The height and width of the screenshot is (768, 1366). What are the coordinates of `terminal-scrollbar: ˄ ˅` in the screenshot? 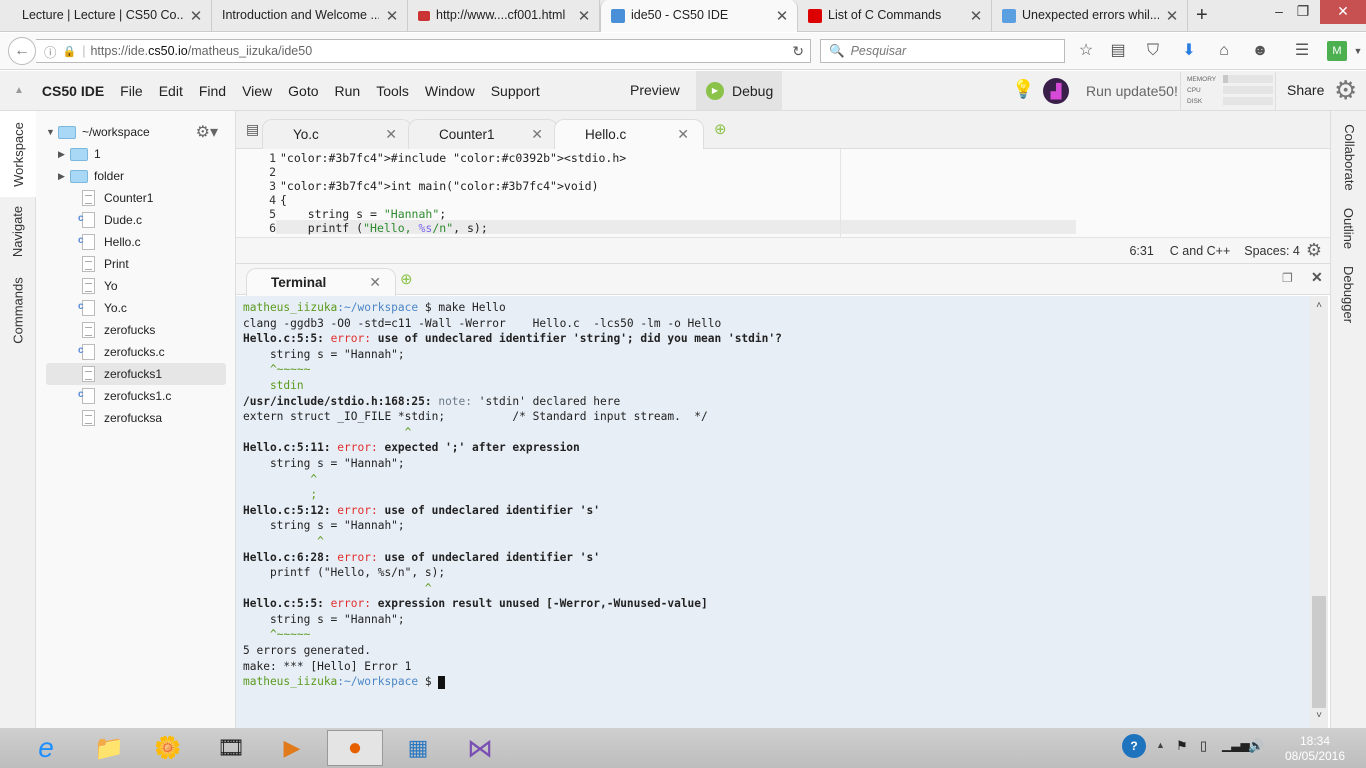 It's located at (1319, 512).